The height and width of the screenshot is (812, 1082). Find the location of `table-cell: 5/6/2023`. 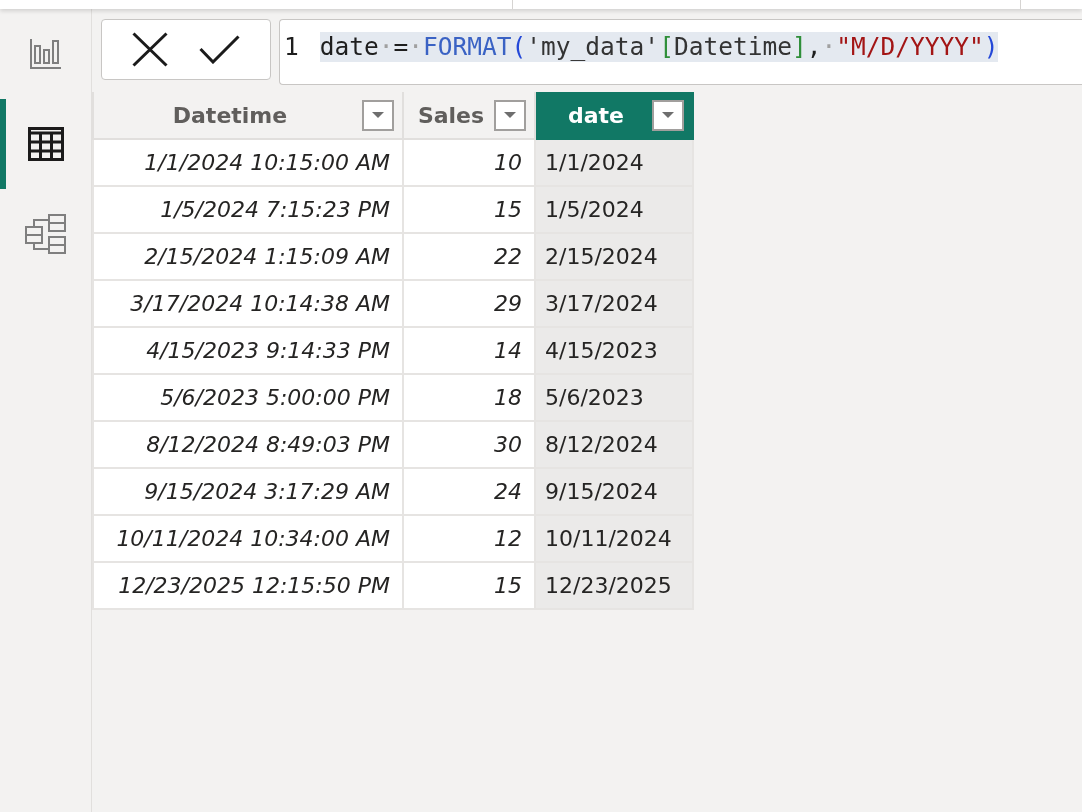

table-cell: 5/6/2023 is located at coordinates (614, 397).